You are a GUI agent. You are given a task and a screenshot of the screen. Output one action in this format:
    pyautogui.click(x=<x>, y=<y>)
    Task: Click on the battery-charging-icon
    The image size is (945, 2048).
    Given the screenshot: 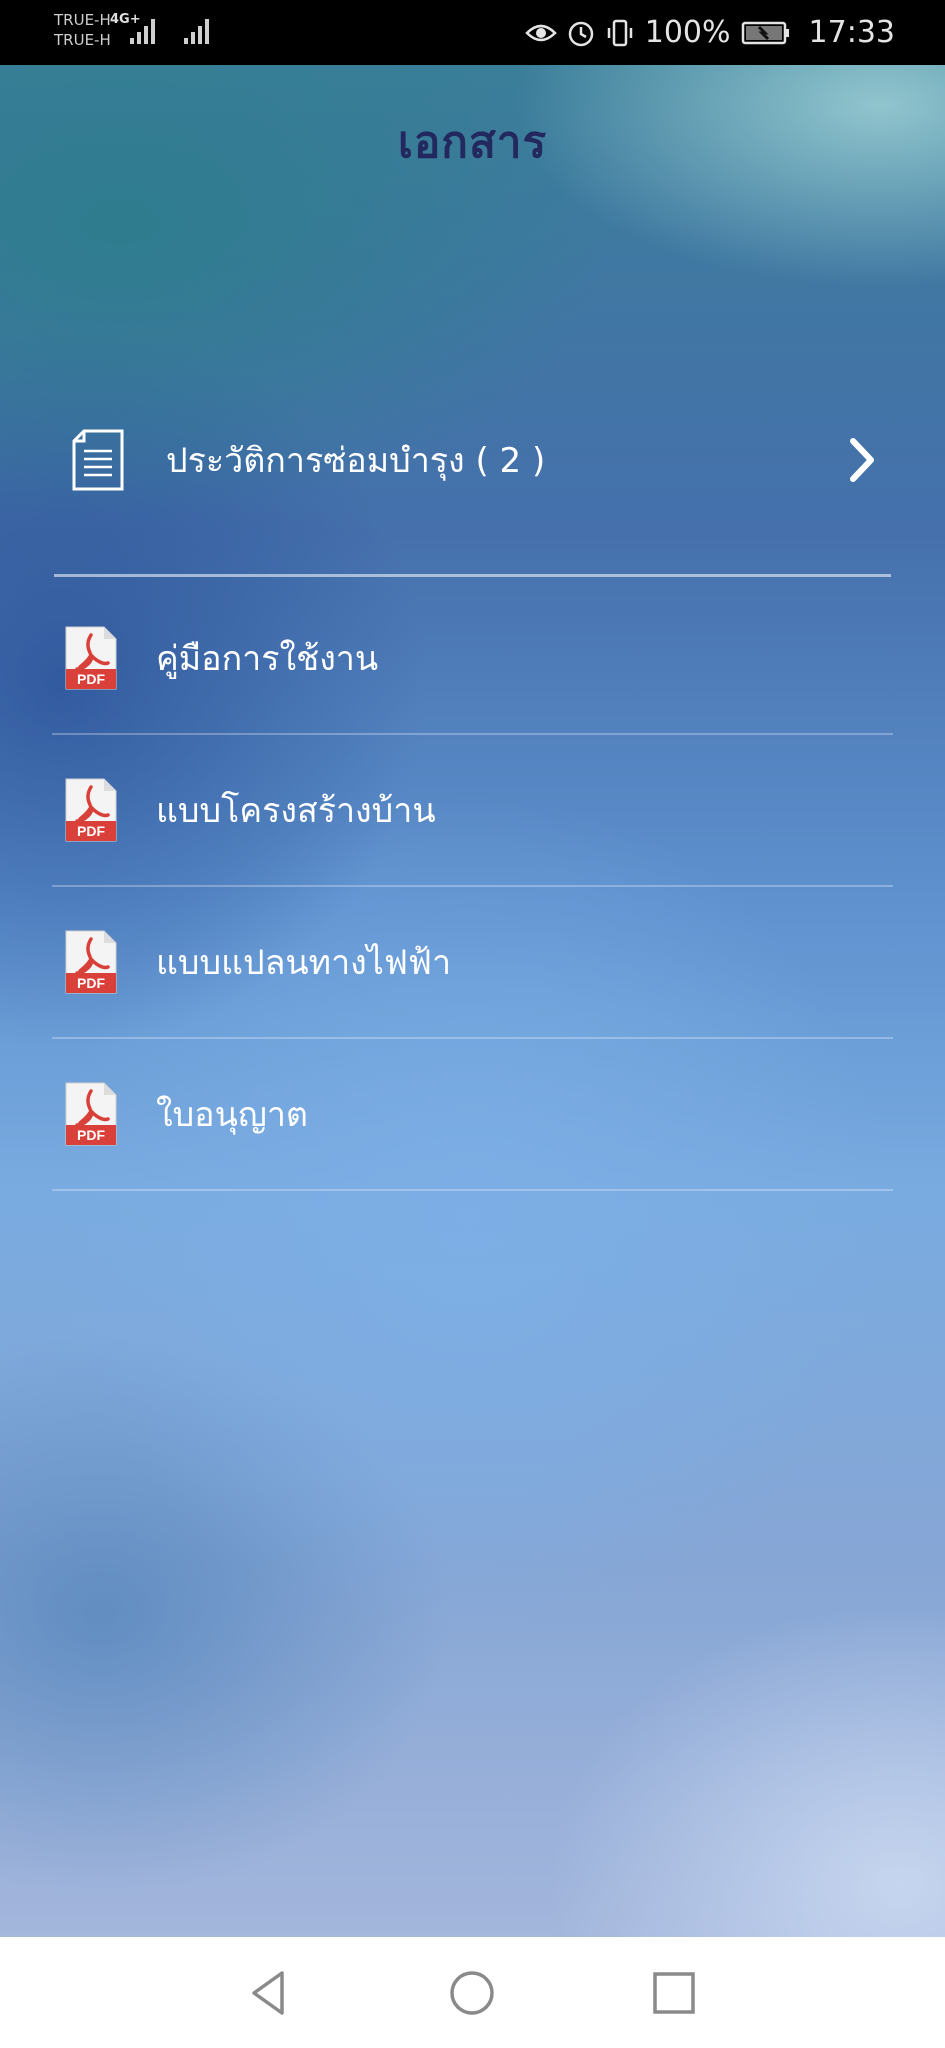 What is the action you would take?
    pyautogui.click(x=766, y=33)
    